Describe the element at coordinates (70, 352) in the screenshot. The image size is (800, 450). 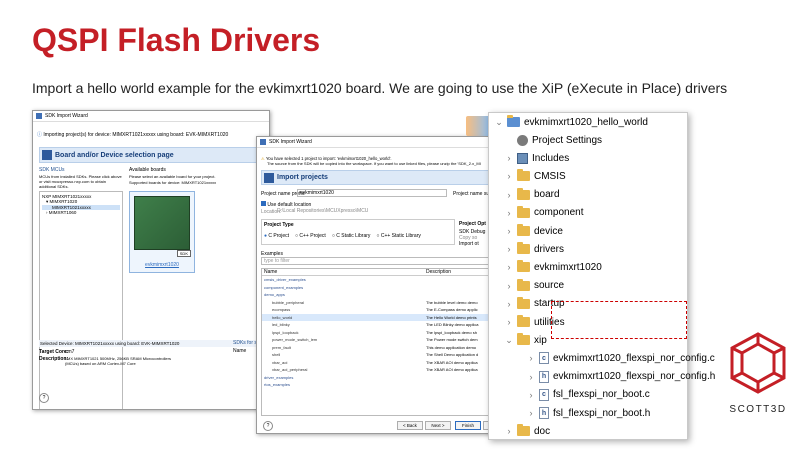
I see `target-core: cm7` at that location.